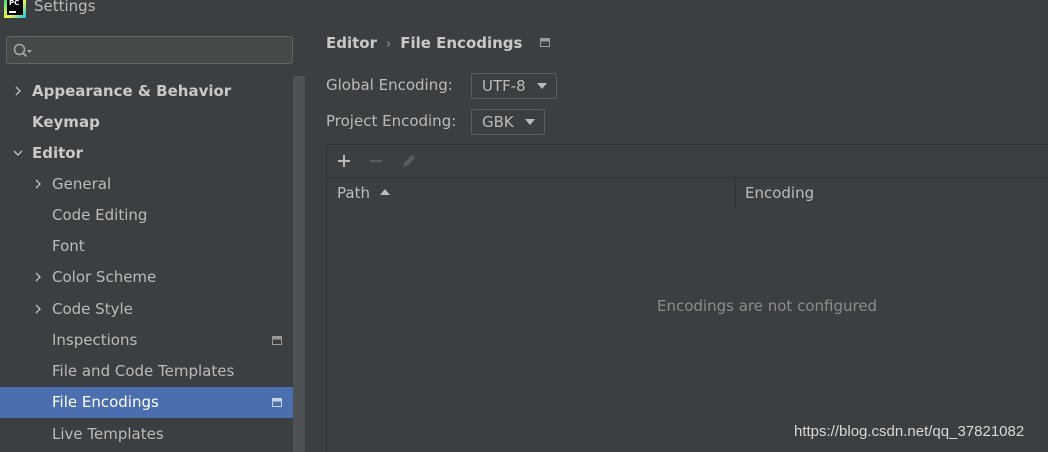 Image resolution: width=1048 pixels, height=452 pixels. Describe the element at coordinates (389, 85) in the screenshot. I see `global-encoding-label: Global Encoding:` at that location.